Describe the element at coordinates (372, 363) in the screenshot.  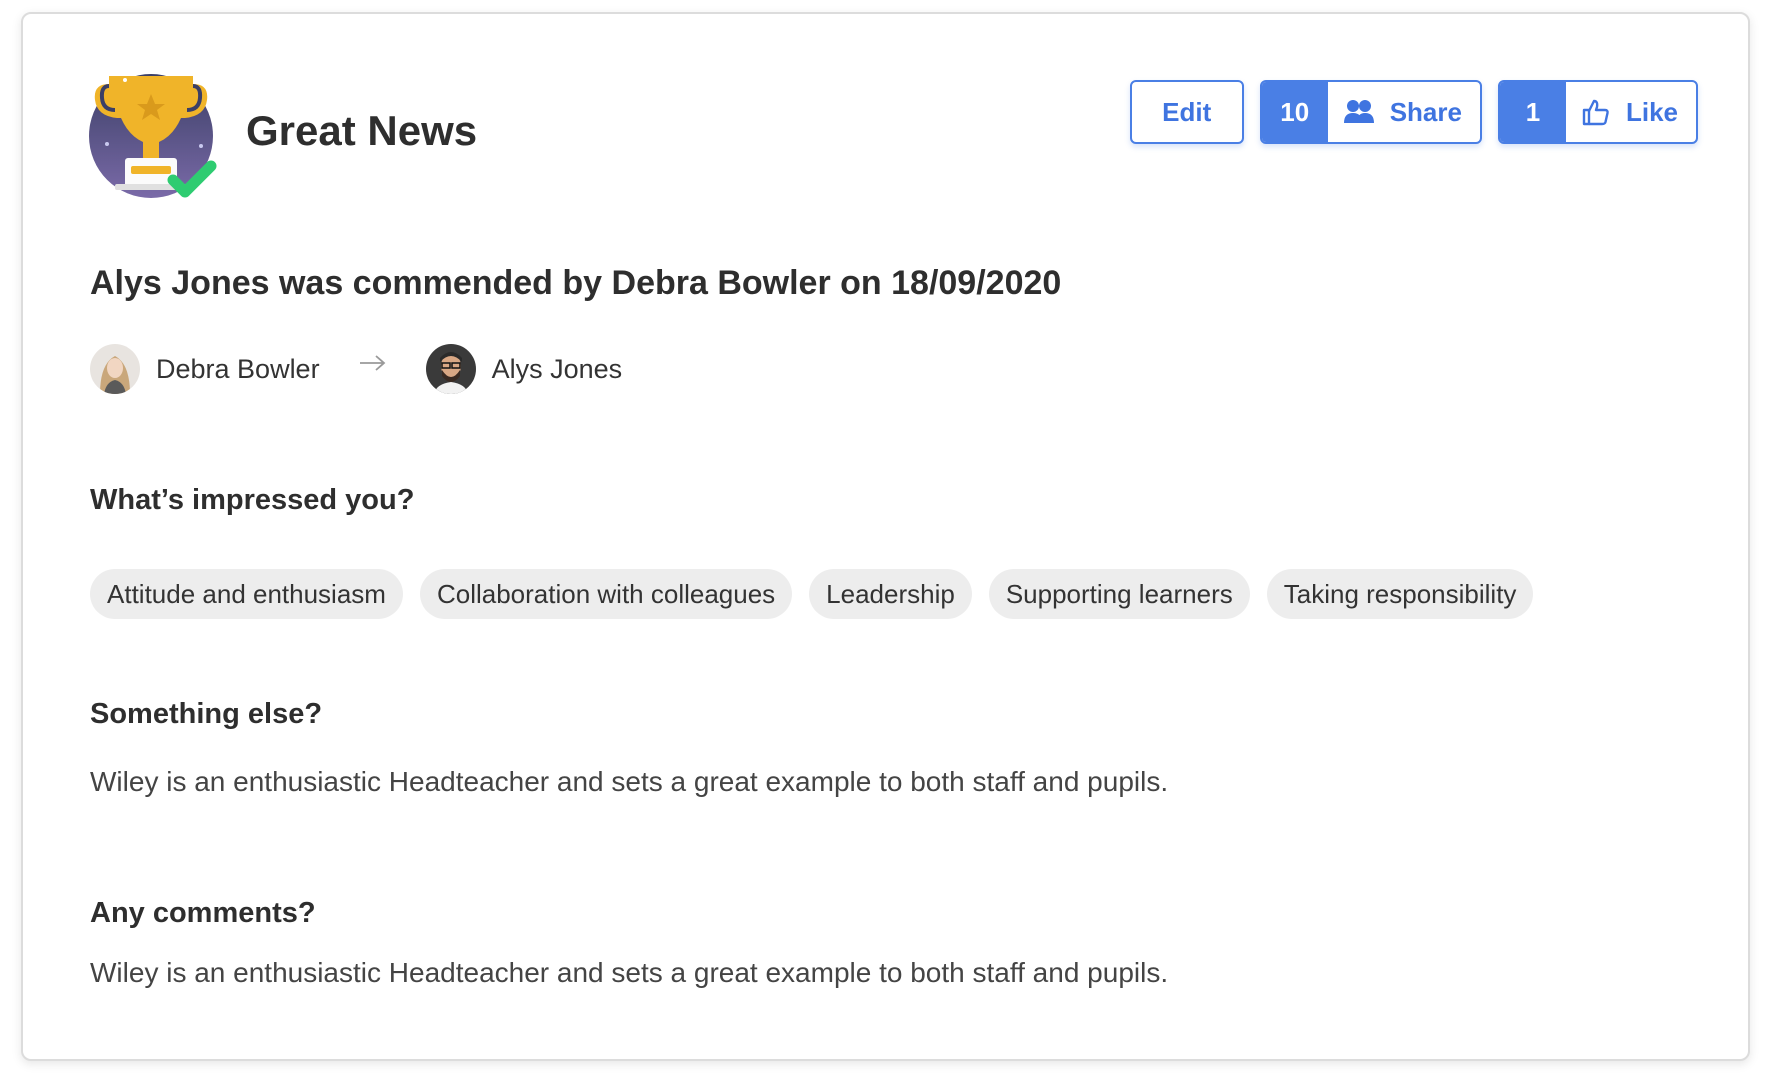
I see `arrow-right-icon` at that location.